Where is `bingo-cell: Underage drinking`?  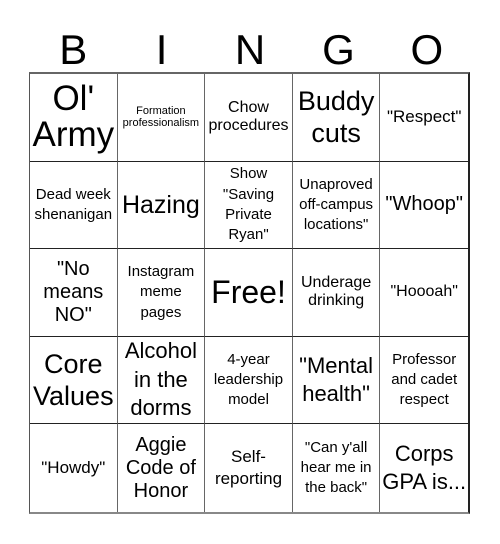 bingo-cell: Underage drinking is located at coordinates (336, 293).